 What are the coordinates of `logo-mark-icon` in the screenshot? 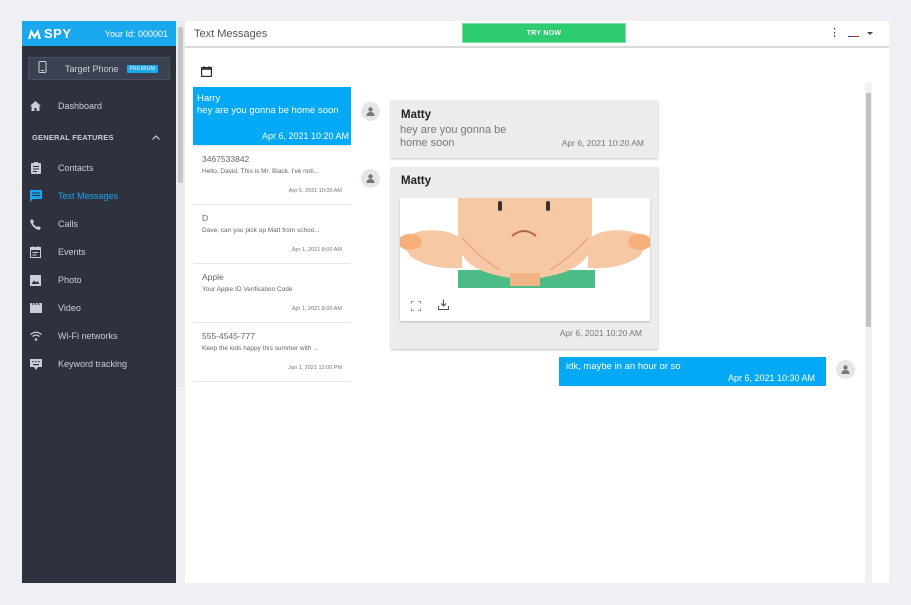 It's located at (34, 33).